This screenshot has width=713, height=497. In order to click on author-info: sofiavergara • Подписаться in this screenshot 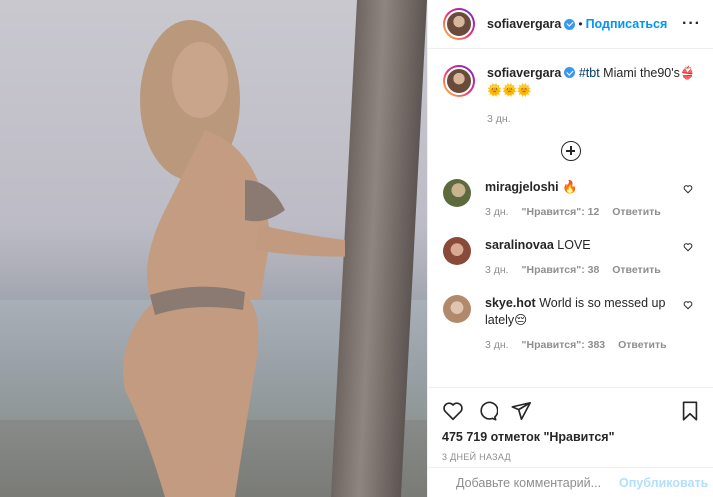, I will do `click(577, 24)`.